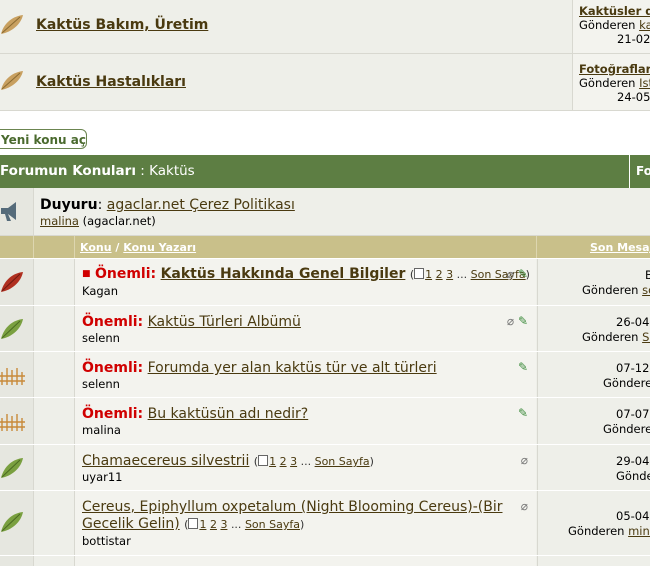 This screenshot has height=567, width=650. Describe the element at coordinates (614, 69) in the screenshot. I see `last-post-title: Fotoğraflarla` at that location.